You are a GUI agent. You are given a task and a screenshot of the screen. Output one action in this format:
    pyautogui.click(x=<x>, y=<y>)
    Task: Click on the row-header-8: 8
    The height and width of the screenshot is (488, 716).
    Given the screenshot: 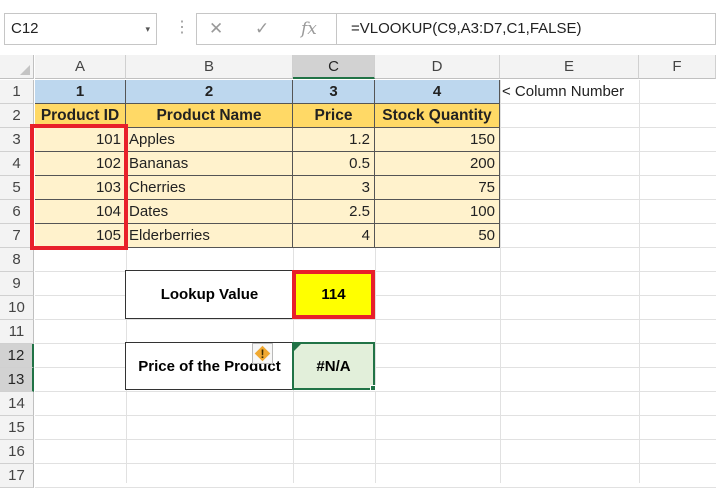 What is the action you would take?
    pyautogui.click(x=17, y=260)
    